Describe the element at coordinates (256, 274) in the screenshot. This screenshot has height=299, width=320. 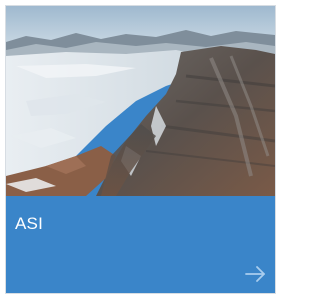
I see `arrow-right-icon` at that location.